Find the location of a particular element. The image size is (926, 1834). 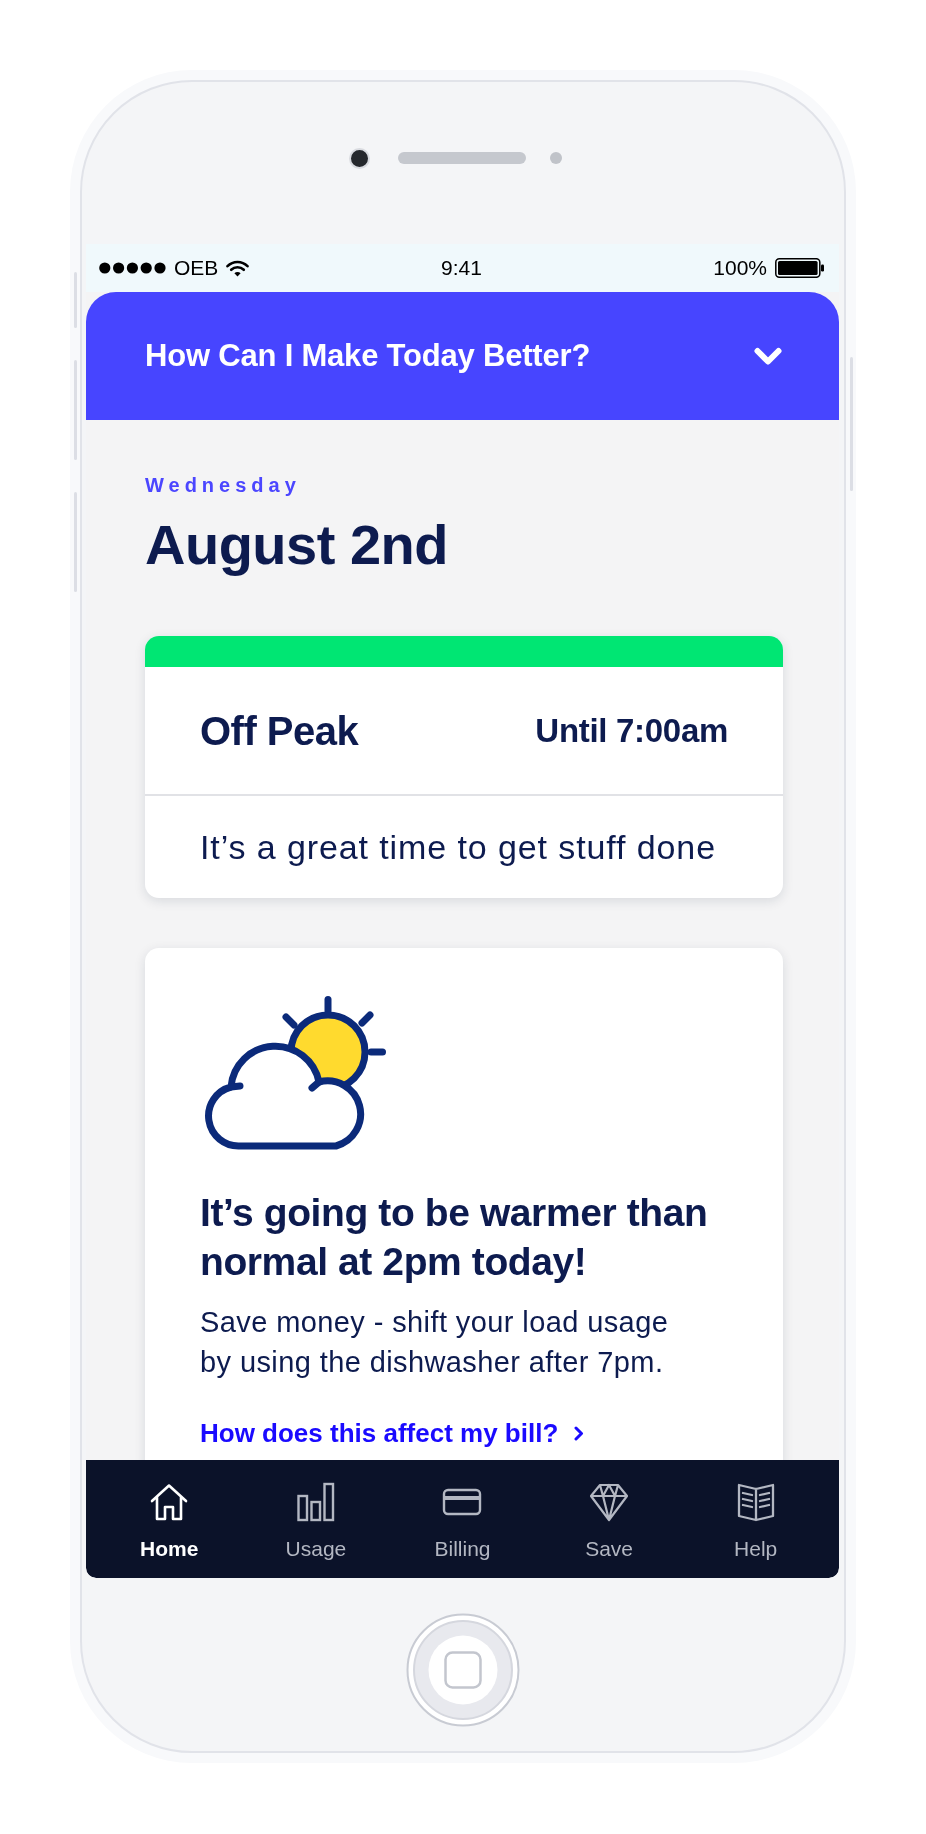

nav-tab: Home is located at coordinates (169, 1521).